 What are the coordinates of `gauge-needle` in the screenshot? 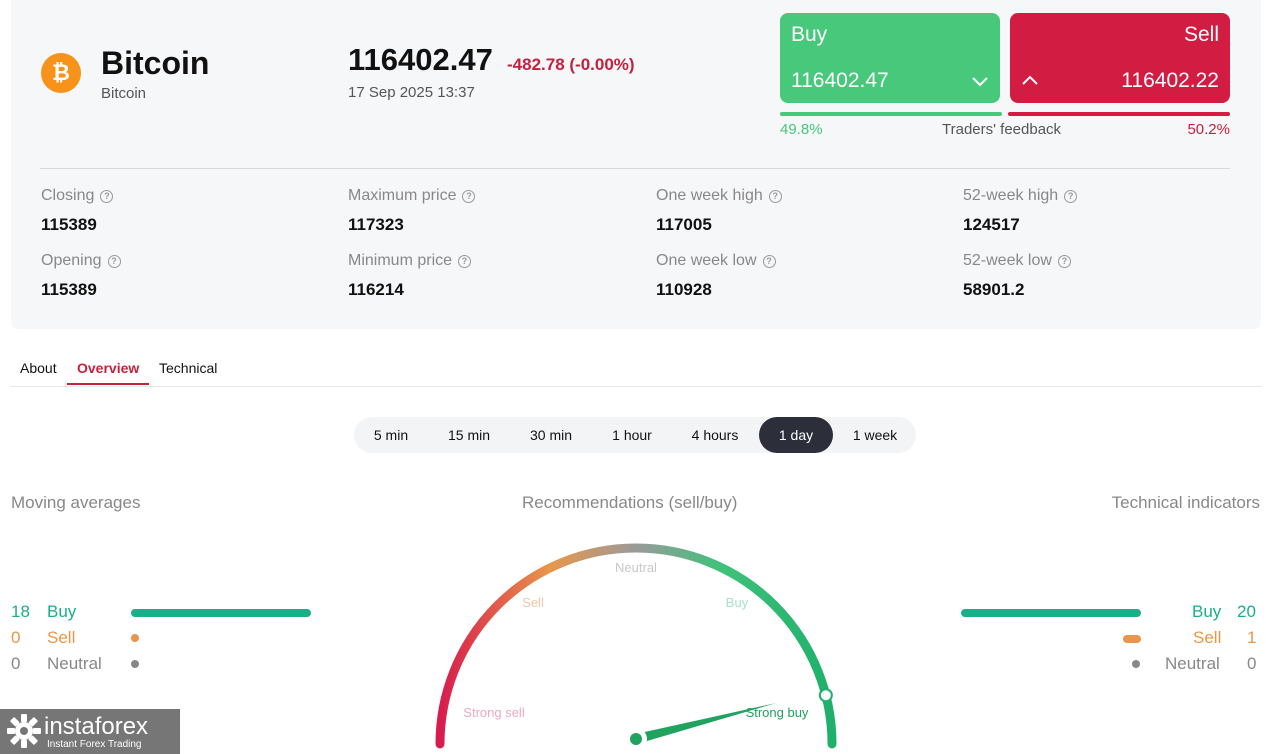 It's located at (705, 723).